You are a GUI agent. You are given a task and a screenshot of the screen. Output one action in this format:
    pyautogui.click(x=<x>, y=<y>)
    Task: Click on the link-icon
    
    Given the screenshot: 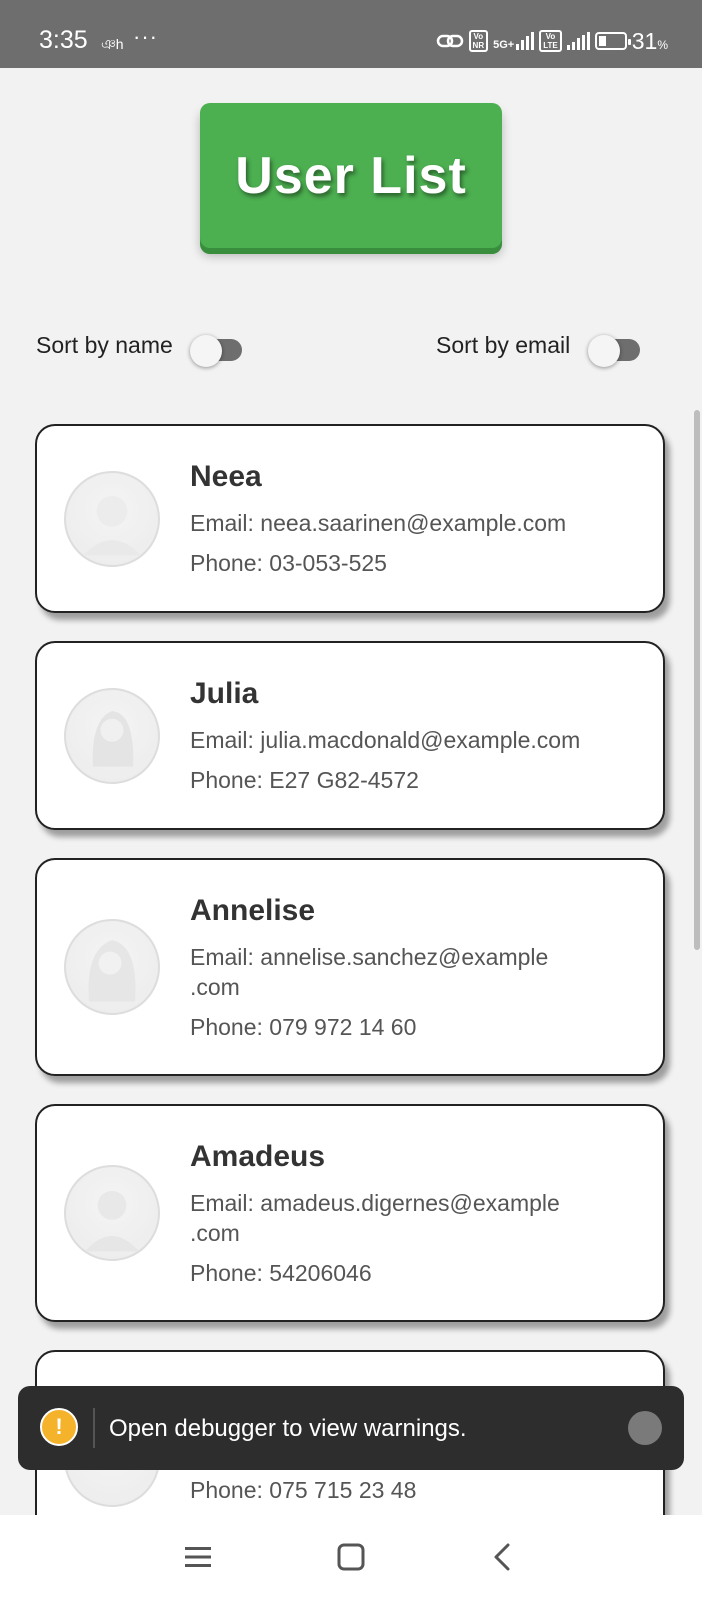 What is the action you would take?
    pyautogui.click(x=449, y=41)
    